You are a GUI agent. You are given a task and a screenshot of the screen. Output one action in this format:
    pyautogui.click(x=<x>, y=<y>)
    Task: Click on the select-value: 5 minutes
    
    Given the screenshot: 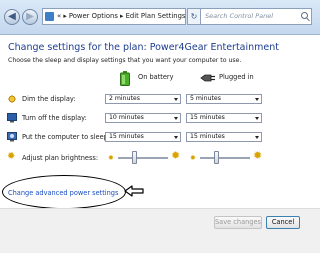 What is the action you would take?
    pyautogui.click(x=205, y=98)
    